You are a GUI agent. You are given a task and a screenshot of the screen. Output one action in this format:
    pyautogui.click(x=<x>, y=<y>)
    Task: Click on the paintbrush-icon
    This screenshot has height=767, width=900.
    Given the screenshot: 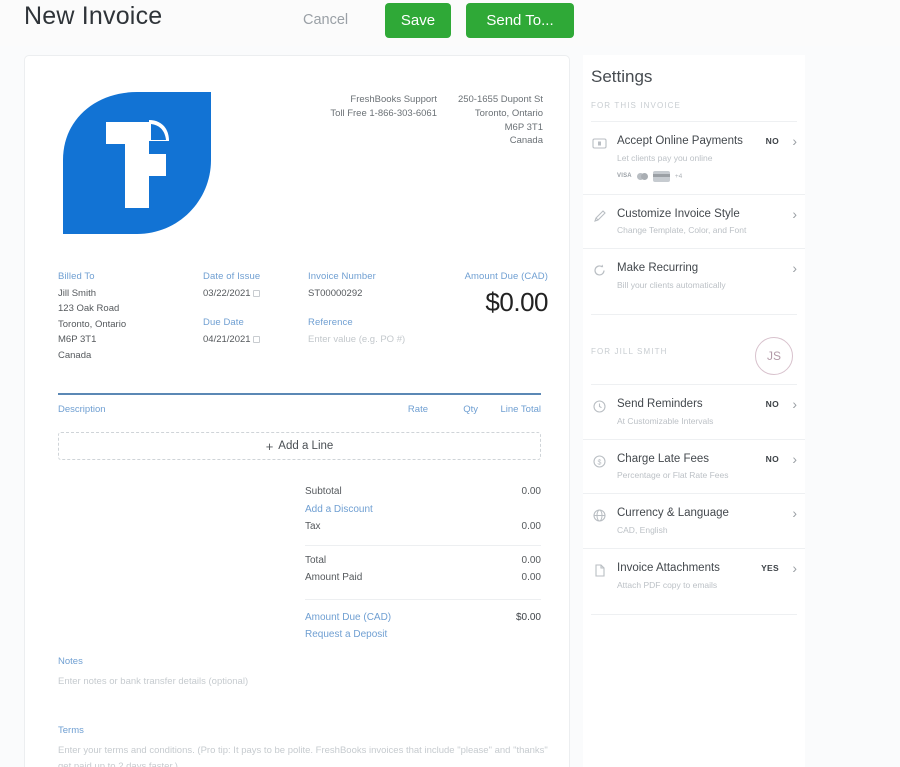 What is the action you would take?
    pyautogui.click(x=599, y=216)
    